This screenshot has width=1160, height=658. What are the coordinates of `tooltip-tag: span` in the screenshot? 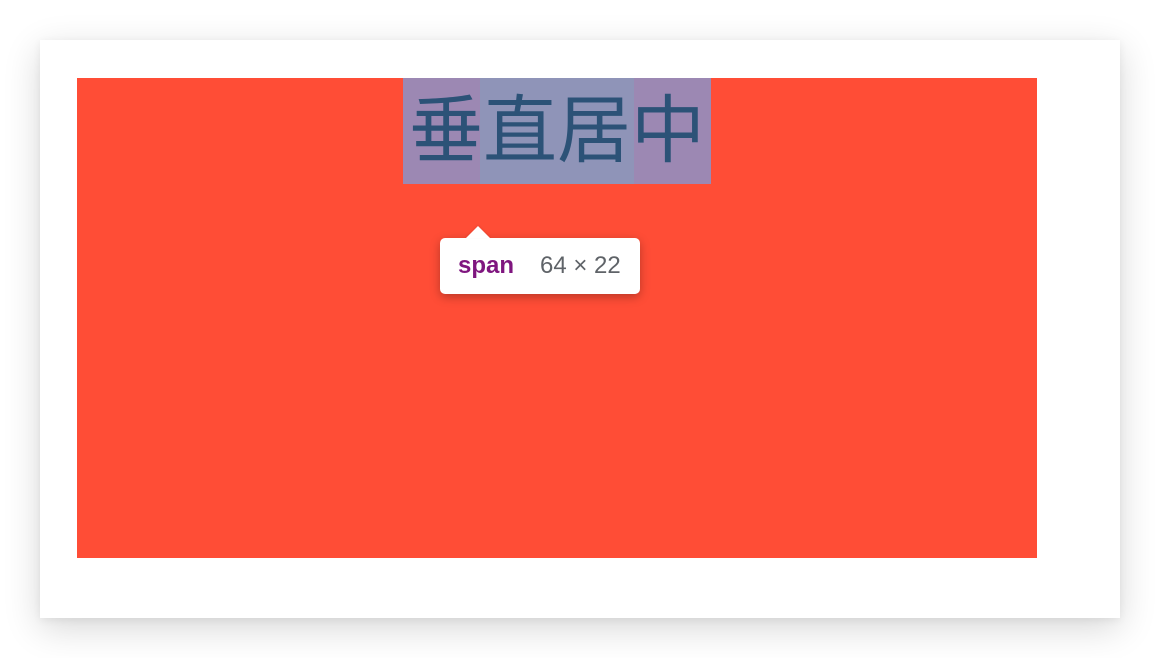 It's located at (486, 265).